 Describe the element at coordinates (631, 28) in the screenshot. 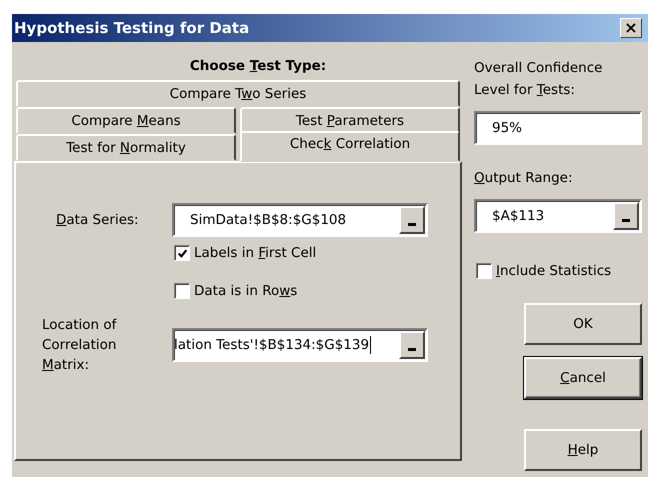

I see `close-button: ×` at that location.